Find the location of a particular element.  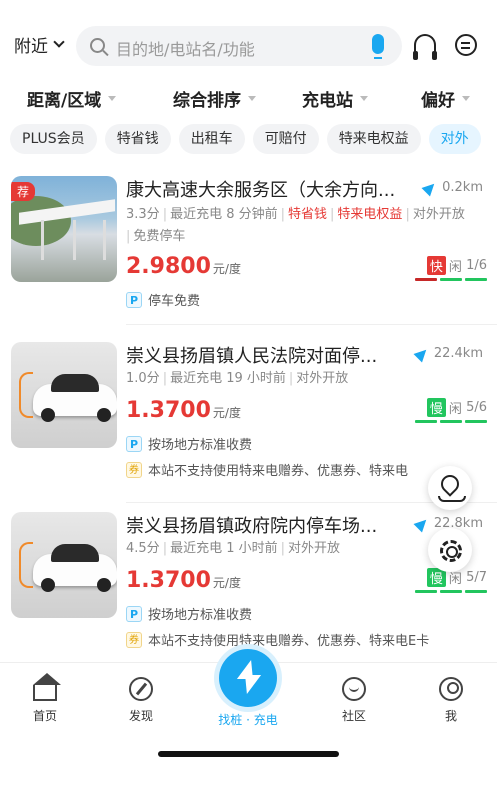

filter-station-type-label: 充电站 is located at coordinates (327, 101).